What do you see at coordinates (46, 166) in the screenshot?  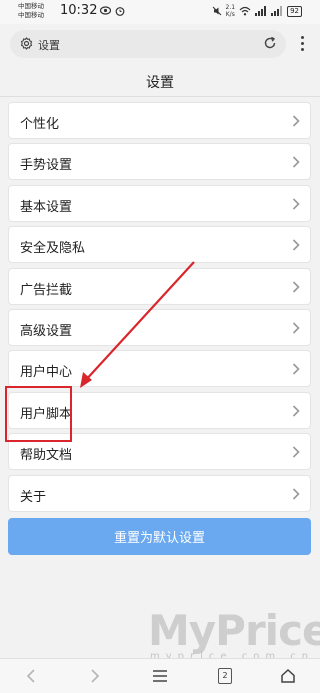 I see `settings-item-label: 手势设置` at bounding box center [46, 166].